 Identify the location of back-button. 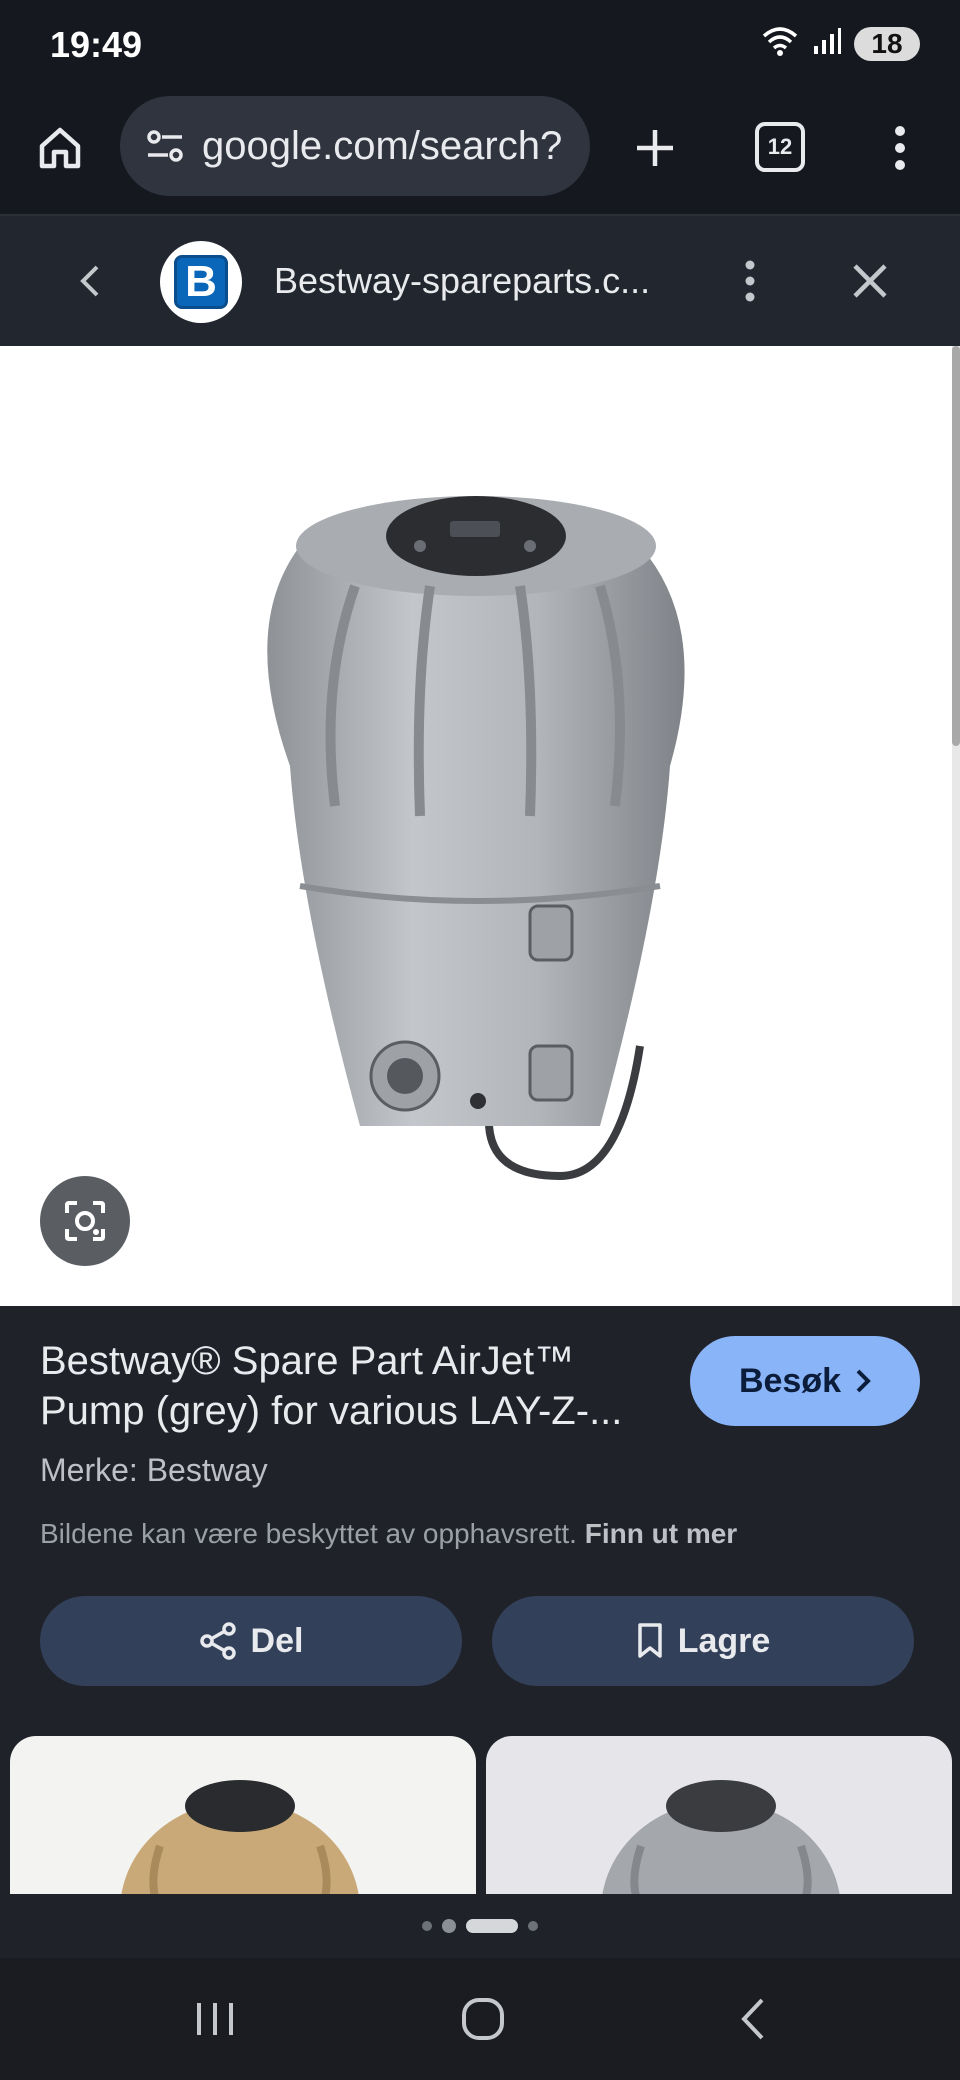
(90, 281).